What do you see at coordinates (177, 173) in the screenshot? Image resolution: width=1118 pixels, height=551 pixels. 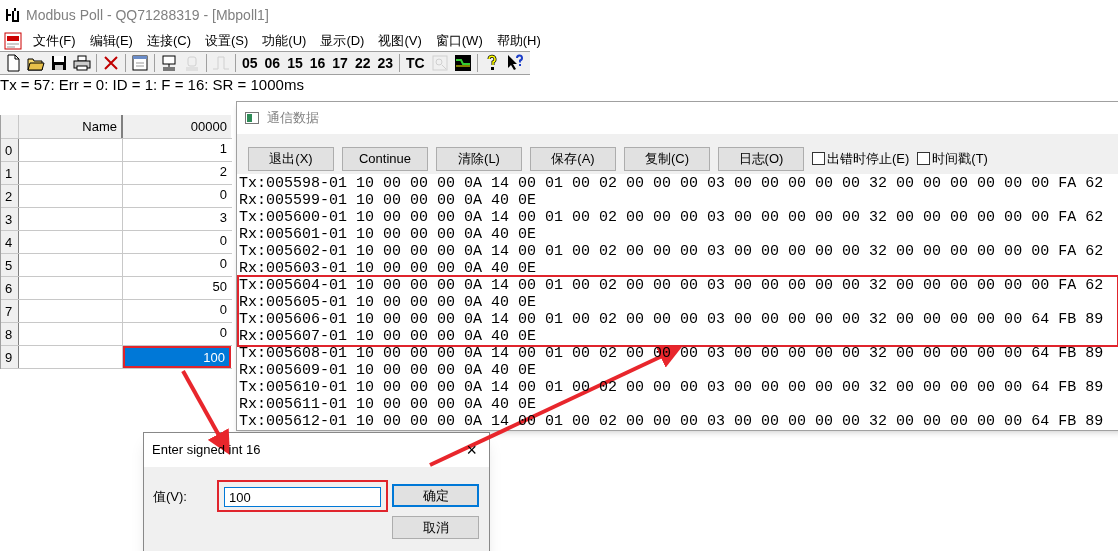 I see `table-cell: 2` at bounding box center [177, 173].